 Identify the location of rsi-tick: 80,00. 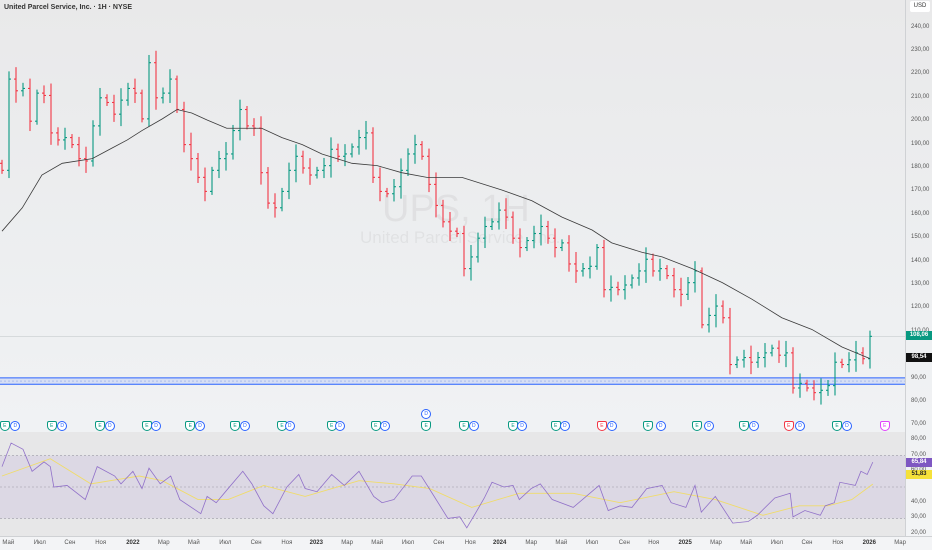
(919, 438).